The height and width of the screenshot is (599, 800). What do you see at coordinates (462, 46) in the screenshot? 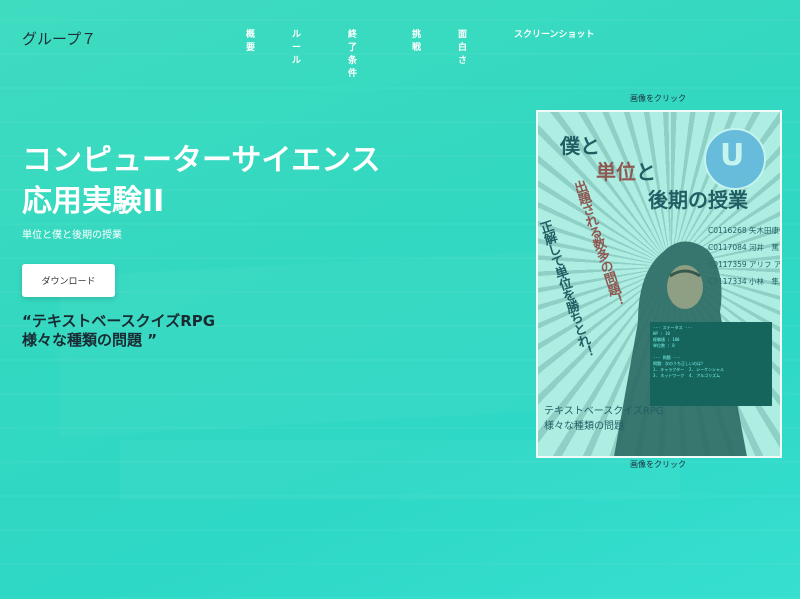
I see `nav-item-fun: 面白さ` at bounding box center [462, 46].